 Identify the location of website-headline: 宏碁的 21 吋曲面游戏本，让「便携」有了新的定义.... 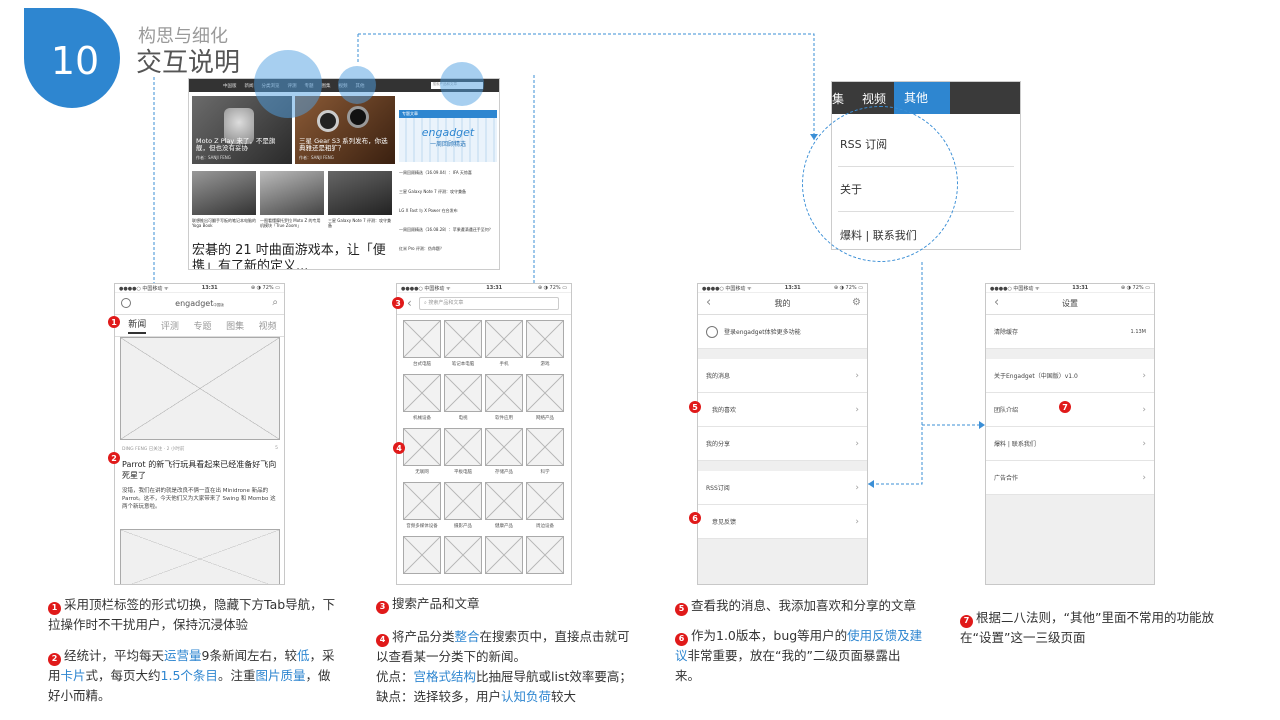
(294, 256).